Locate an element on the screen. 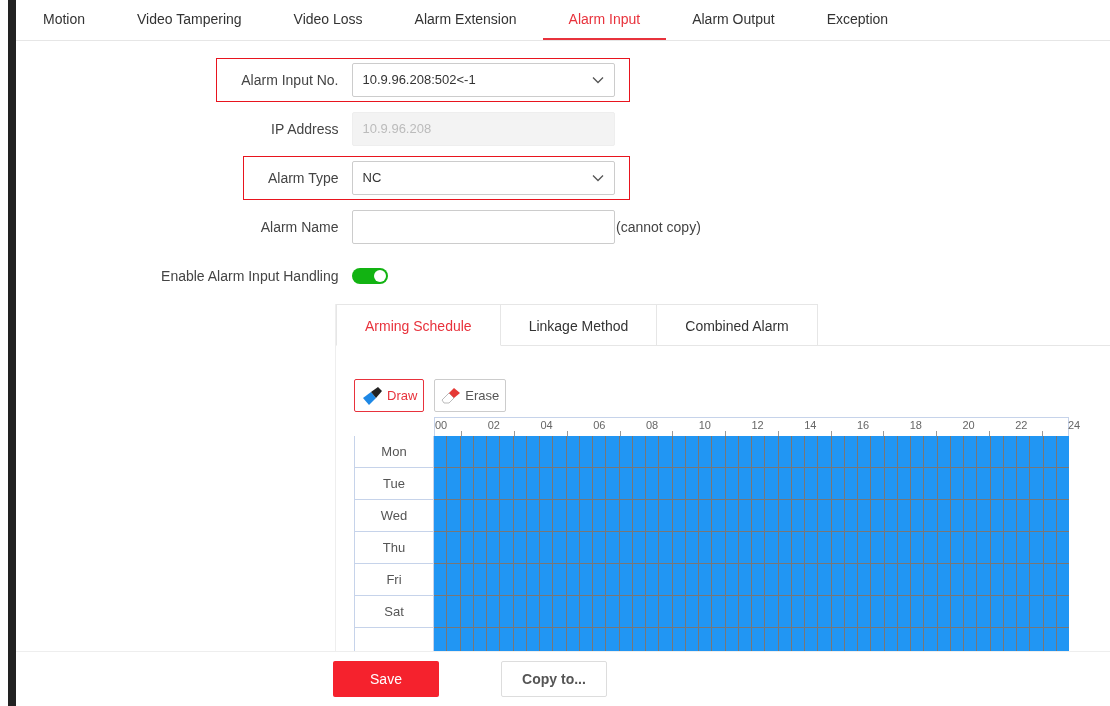 The height and width of the screenshot is (706, 1110). hour-label: 20 is located at coordinates (968, 425).